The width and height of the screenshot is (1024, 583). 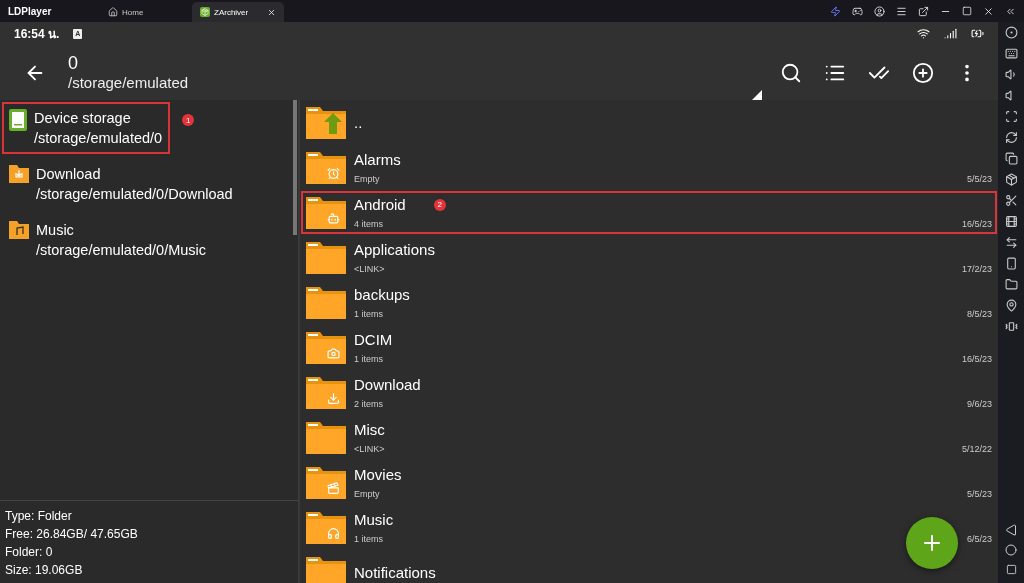 I want to click on home-icon, so click(x=113, y=12).